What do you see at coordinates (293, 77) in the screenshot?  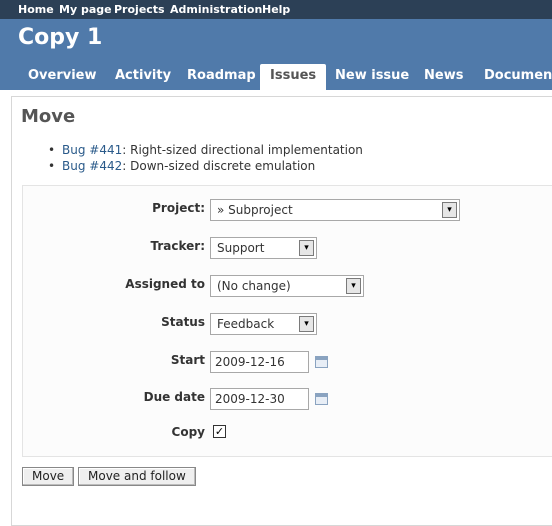 I see `tab-issues: Issues` at bounding box center [293, 77].